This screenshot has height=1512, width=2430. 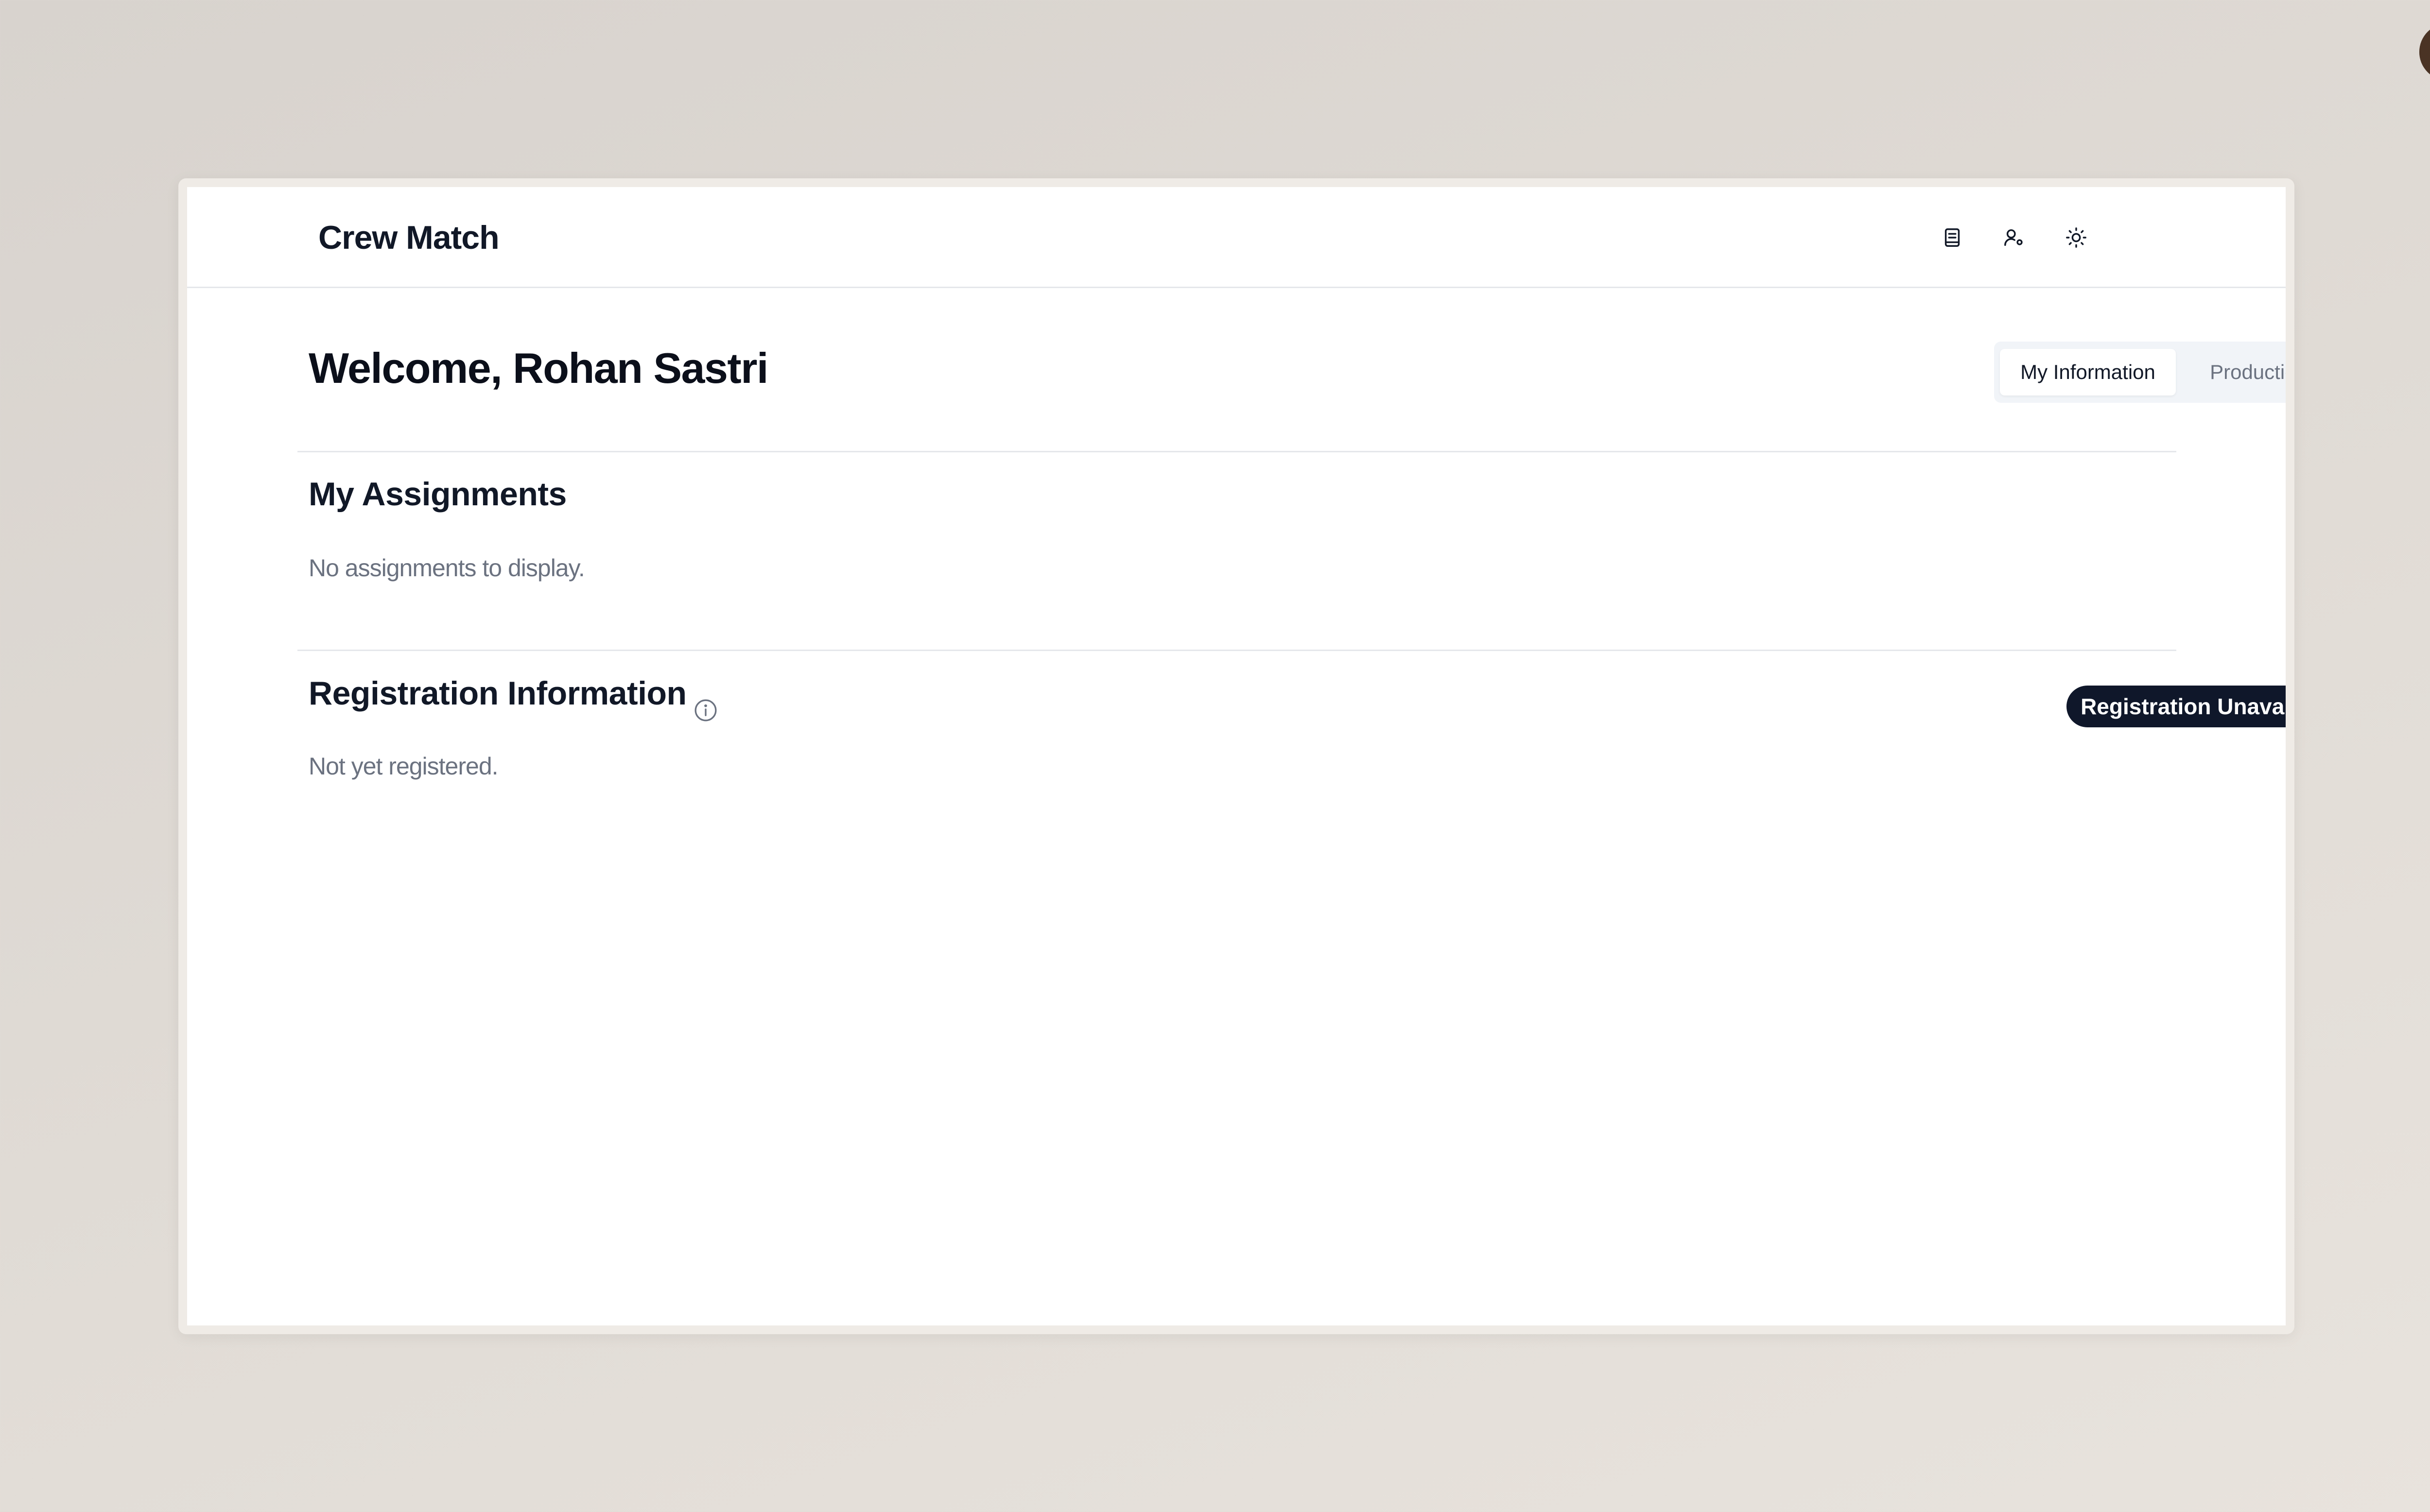 What do you see at coordinates (2088, 372) in the screenshot?
I see `tab-my-information: My Information` at bounding box center [2088, 372].